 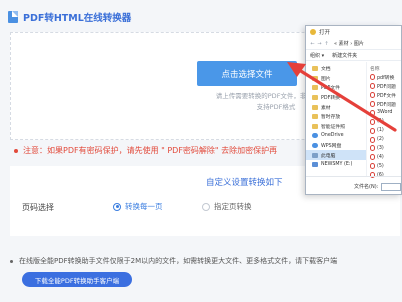 I want to click on tree-item: 素材, so click(x=336, y=107).